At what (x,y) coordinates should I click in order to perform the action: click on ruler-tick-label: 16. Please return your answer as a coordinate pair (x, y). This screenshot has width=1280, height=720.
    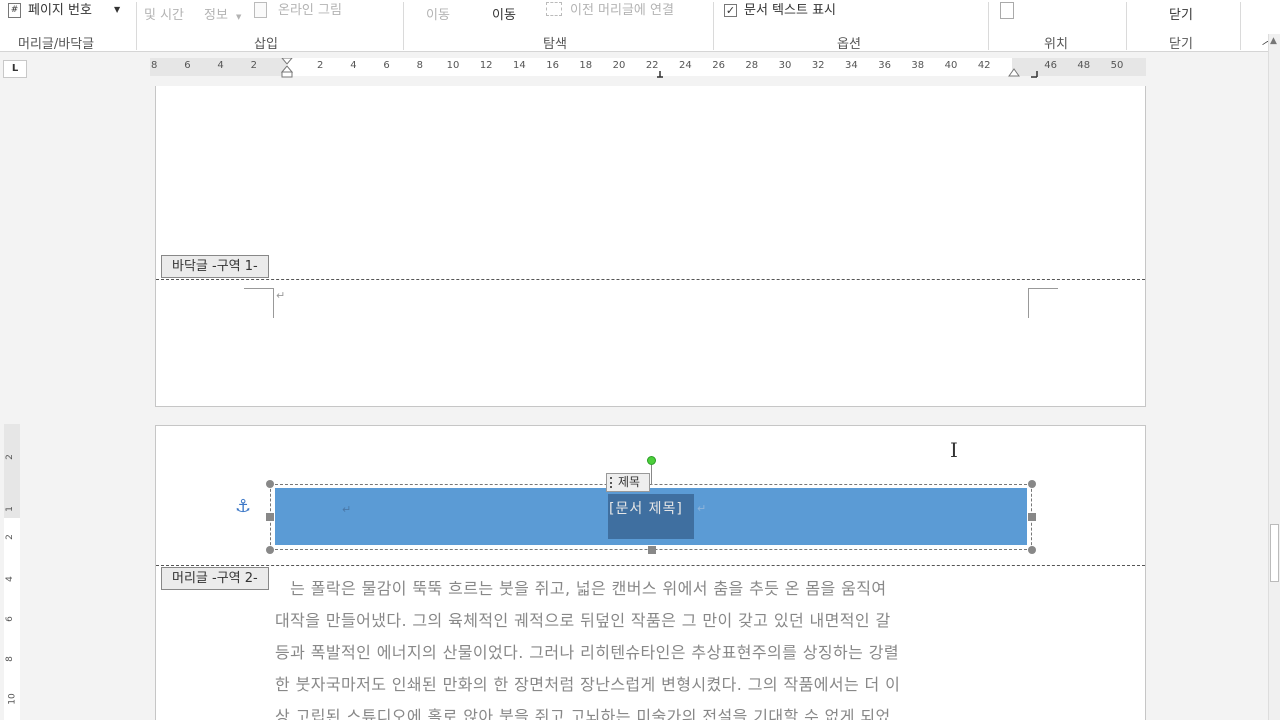
    Looking at the image, I should click on (552, 65).